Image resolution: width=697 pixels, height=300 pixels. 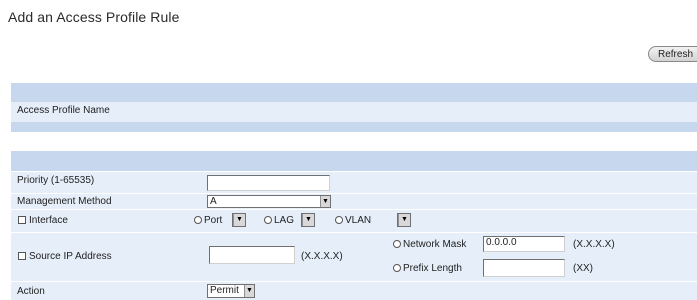 I want to click on priority-row: Priority (1-65535), so click(x=354, y=182).